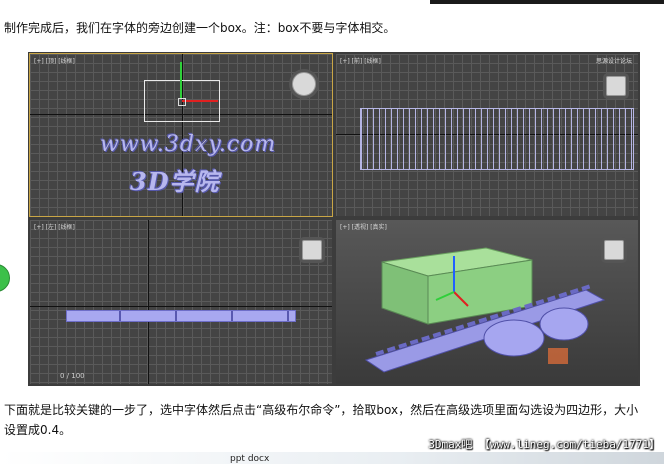 The height and width of the screenshot is (464, 664). What do you see at coordinates (363, 227) in the screenshot?
I see `viewport-perspective-label: [+] [透视] [真实]` at bounding box center [363, 227].